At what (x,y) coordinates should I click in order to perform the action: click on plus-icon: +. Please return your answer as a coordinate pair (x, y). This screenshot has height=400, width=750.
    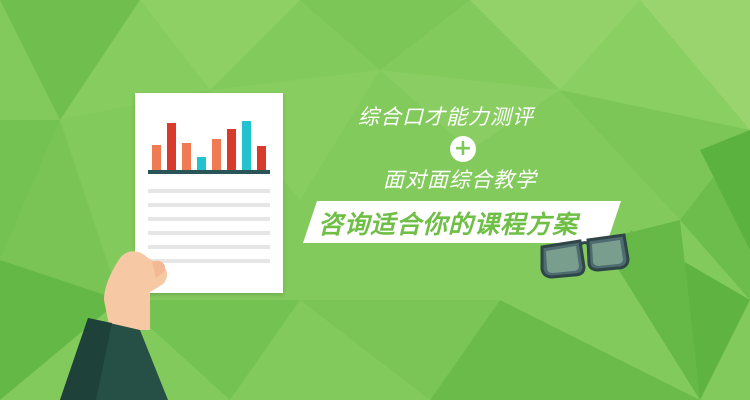
    Looking at the image, I should click on (463, 148).